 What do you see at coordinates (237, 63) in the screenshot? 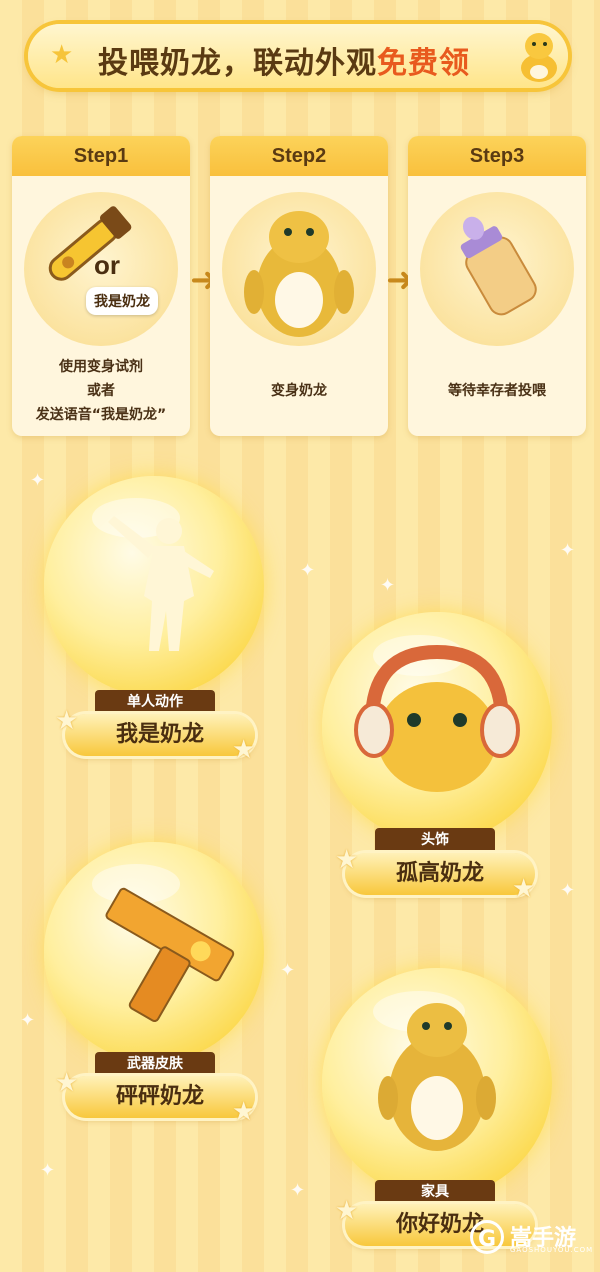
I see `title-main: 投喂奶龙，联动外观` at bounding box center [237, 63].